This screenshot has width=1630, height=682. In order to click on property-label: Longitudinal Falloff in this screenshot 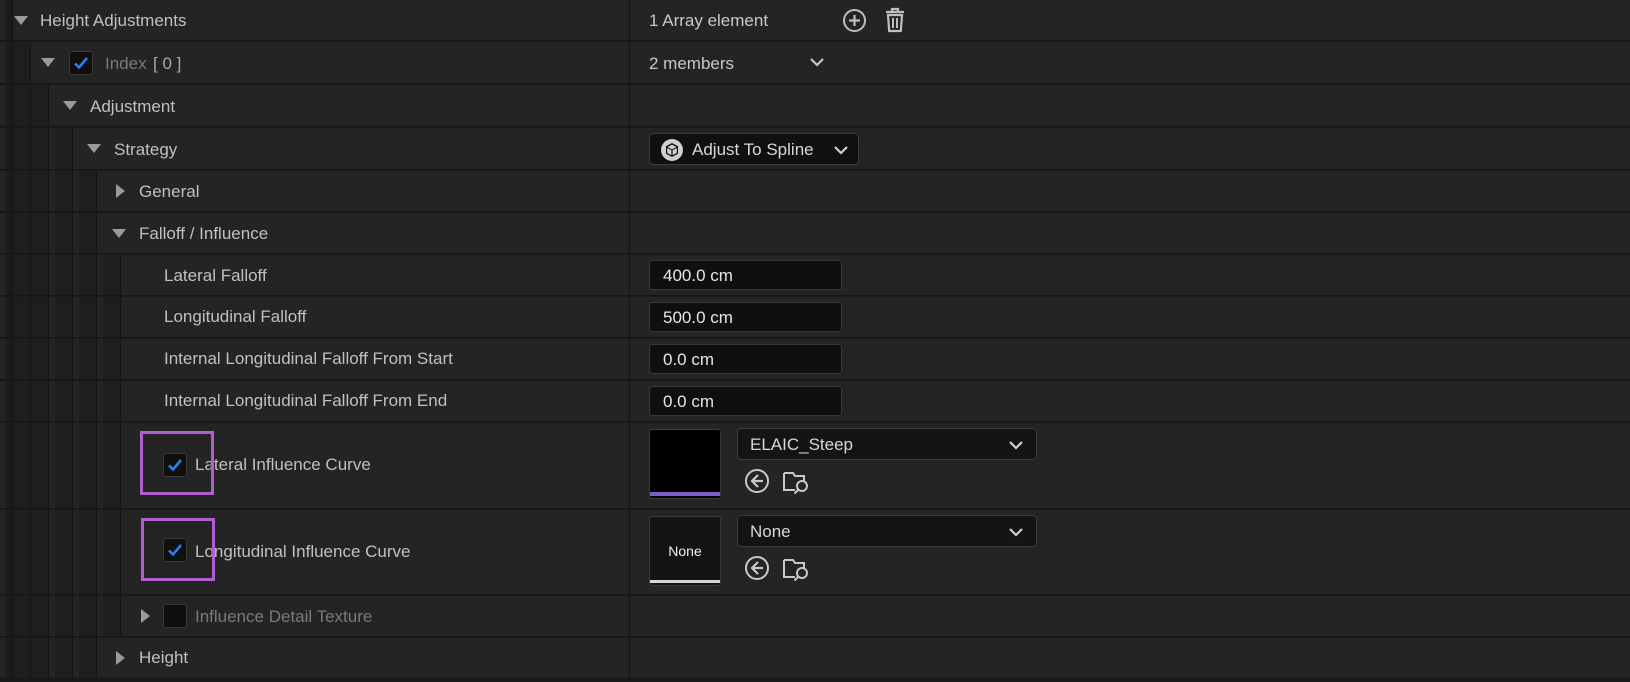, I will do `click(235, 316)`.